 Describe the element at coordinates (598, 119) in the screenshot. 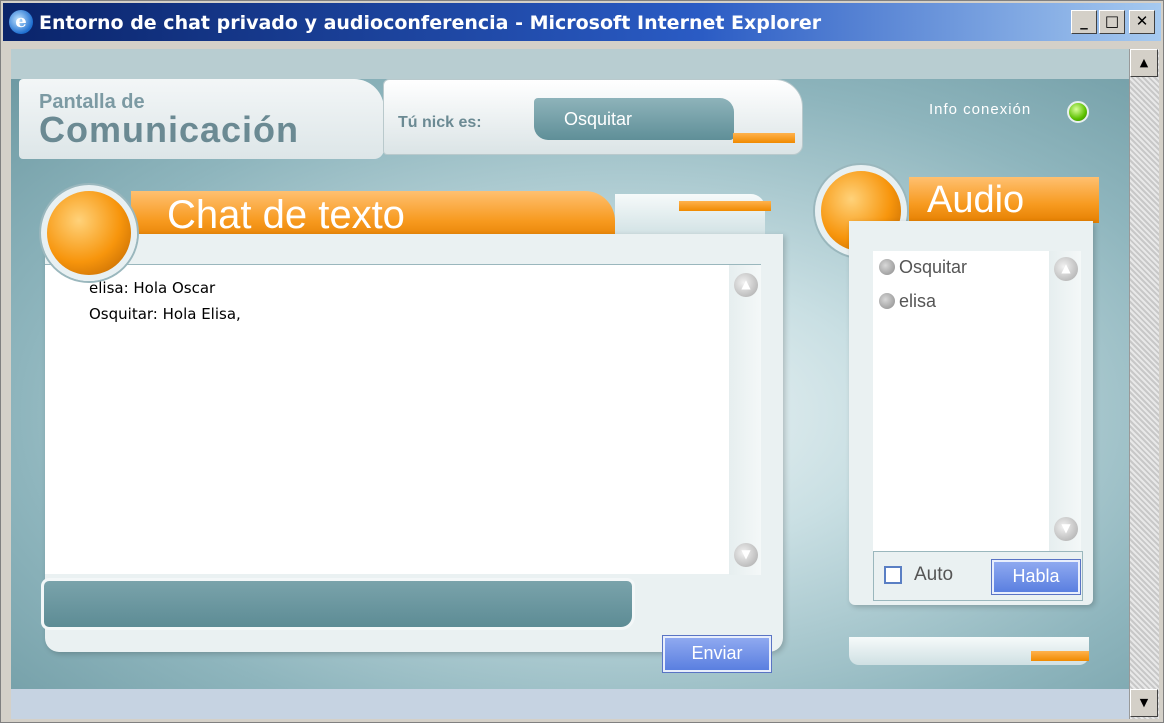

I see `nick-value: Osquitar` at that location.